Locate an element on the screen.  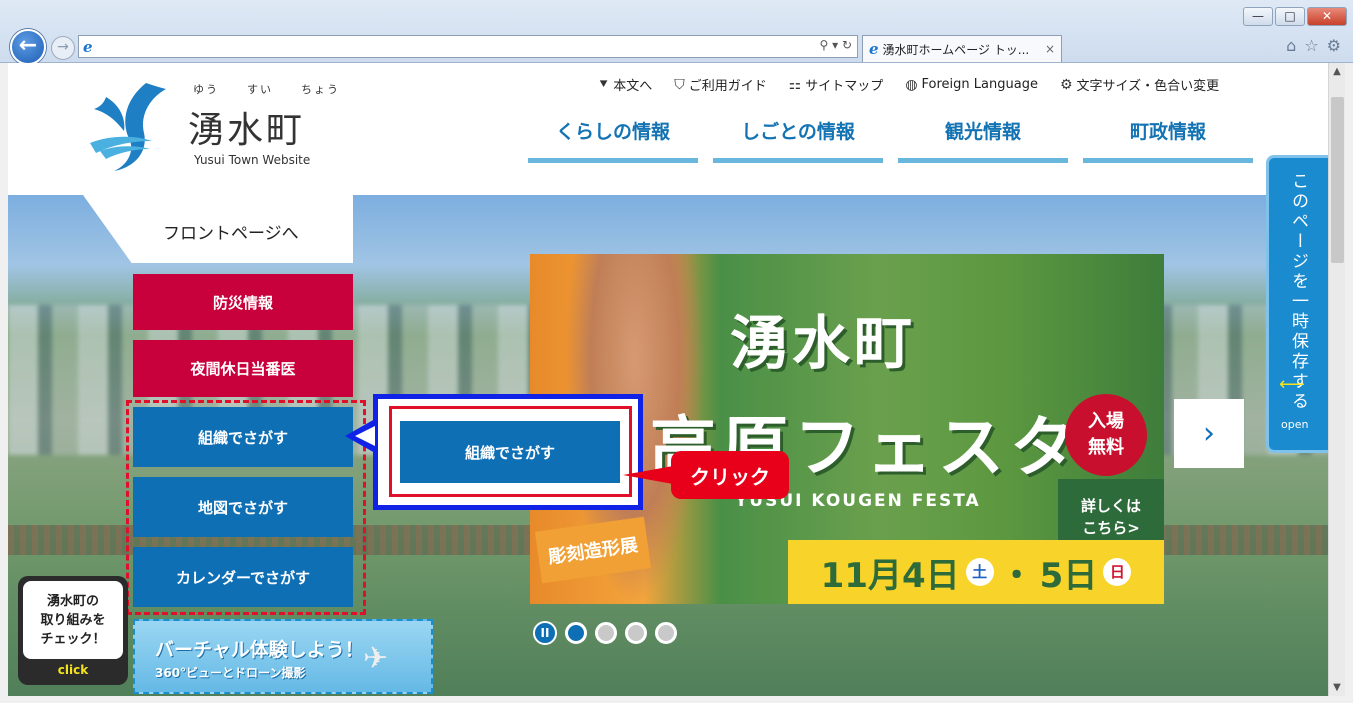
address-bar: e ⚲ ▾ ↻ is located at coordinates (468, 46).